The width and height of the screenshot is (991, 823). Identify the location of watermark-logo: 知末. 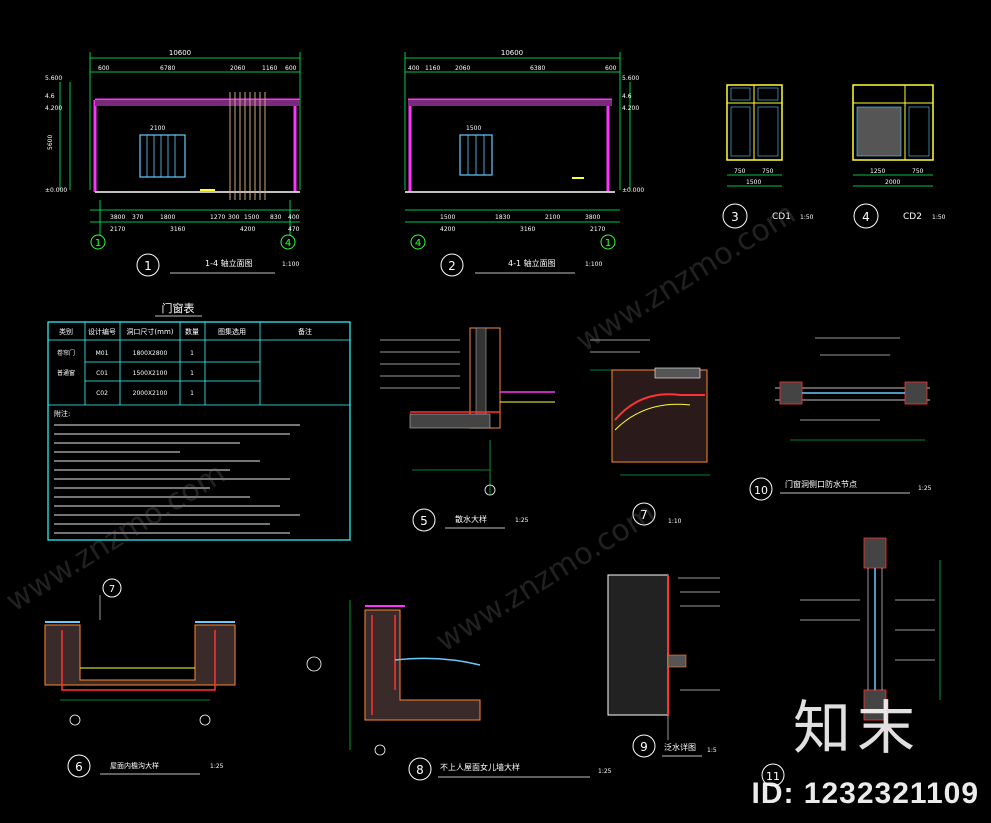
(856, 728).